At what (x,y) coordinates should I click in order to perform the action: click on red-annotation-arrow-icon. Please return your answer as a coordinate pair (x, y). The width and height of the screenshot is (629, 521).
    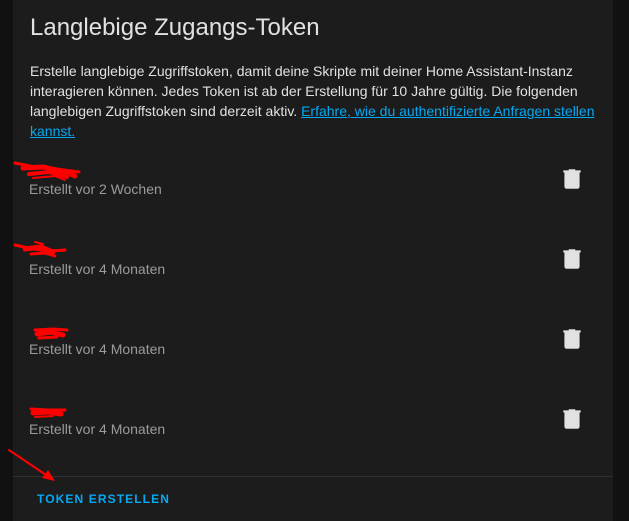
    Looking at the image, I should click on (31, 465).